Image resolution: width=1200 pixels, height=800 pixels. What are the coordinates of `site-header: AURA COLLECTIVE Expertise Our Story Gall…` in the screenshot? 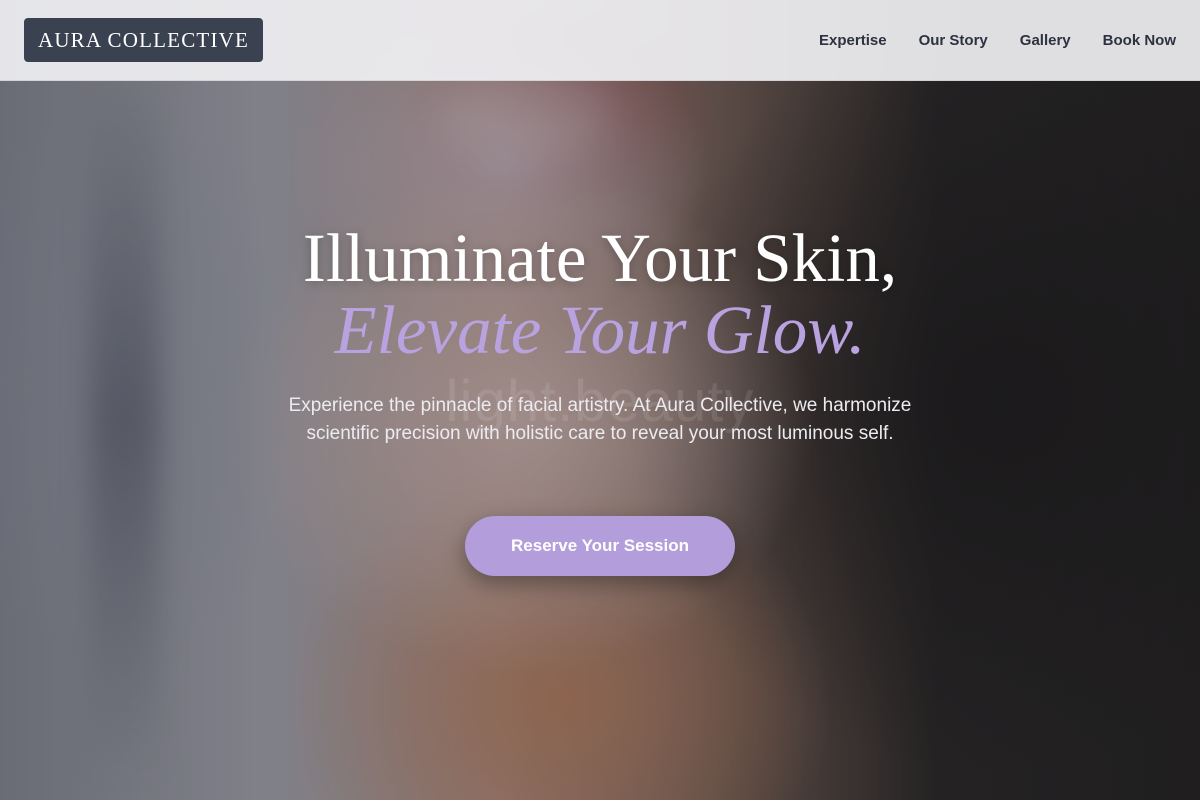 It's located at (600, 40).